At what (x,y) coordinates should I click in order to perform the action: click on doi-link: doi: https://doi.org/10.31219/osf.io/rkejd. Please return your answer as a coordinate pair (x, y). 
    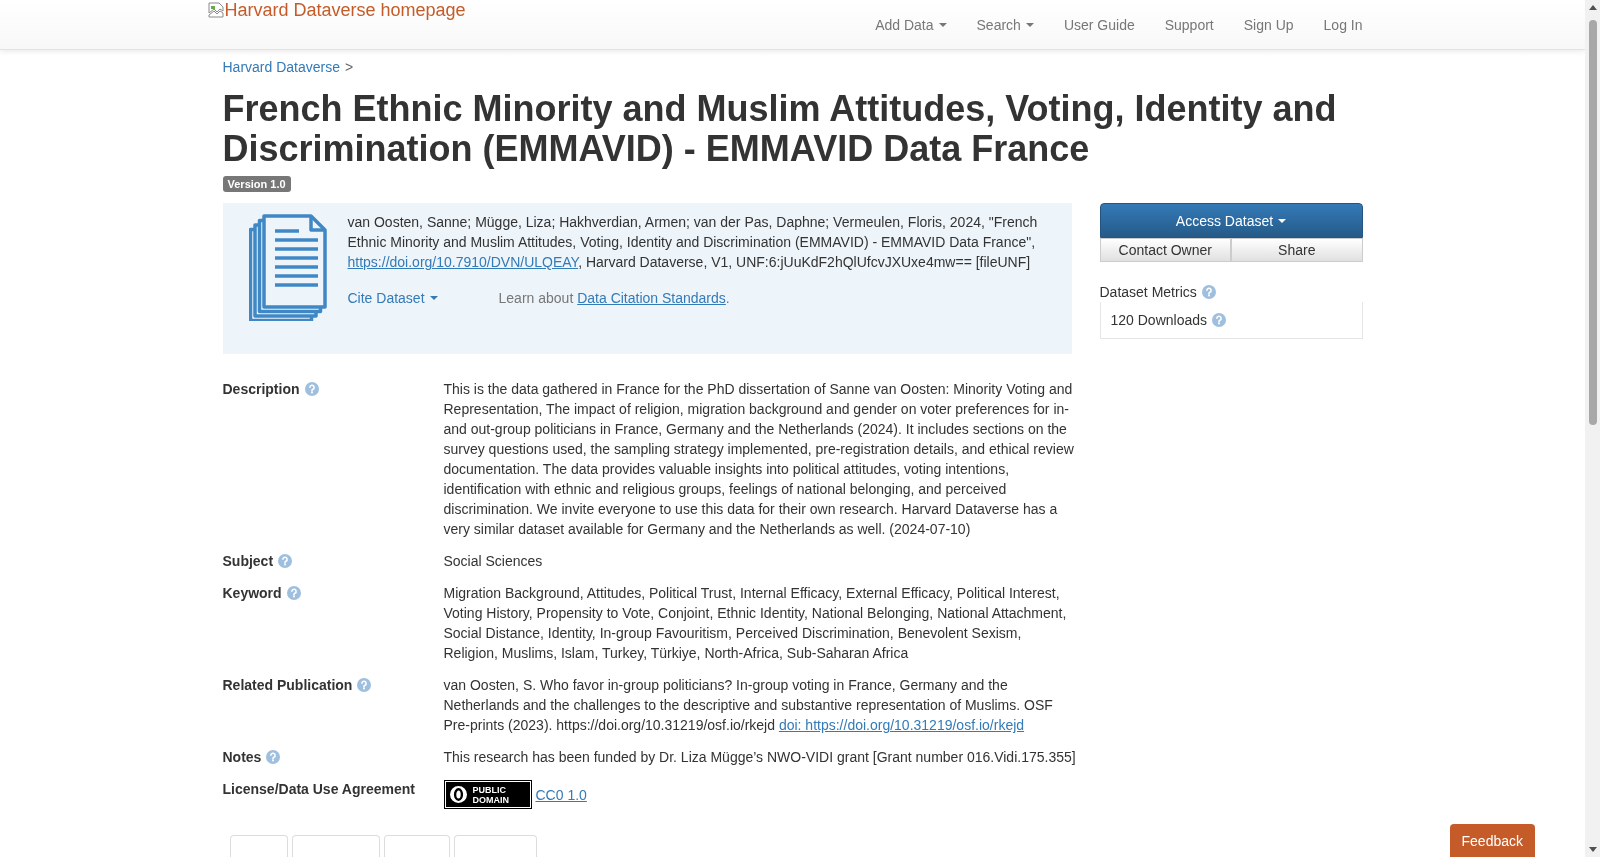
    Looking at the image, I should click on (901, 725).